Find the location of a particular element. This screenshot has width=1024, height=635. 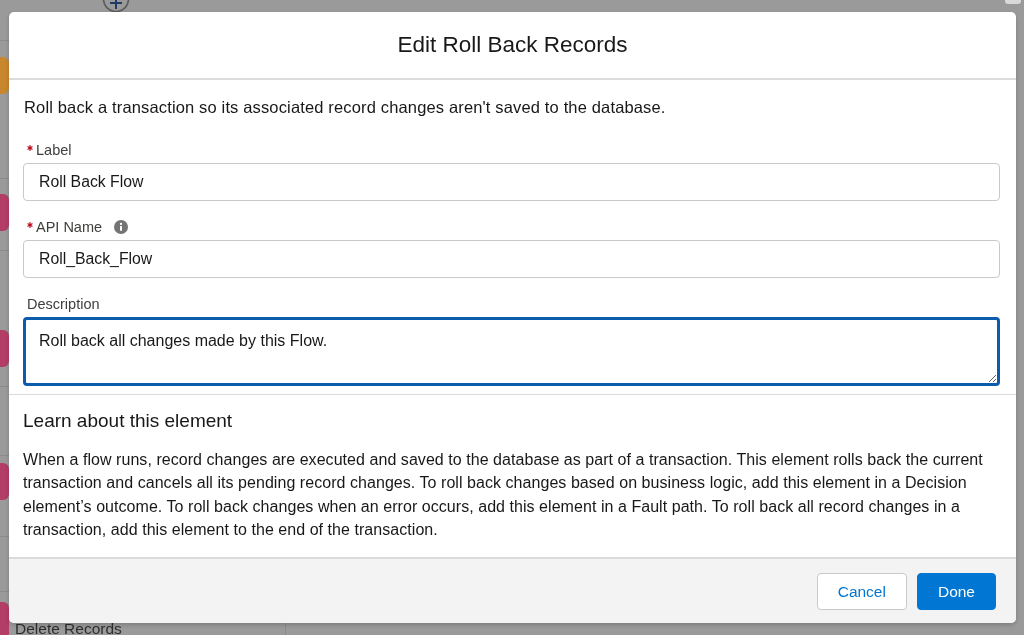

field-label: API Name is located at coordinates (69, 227).